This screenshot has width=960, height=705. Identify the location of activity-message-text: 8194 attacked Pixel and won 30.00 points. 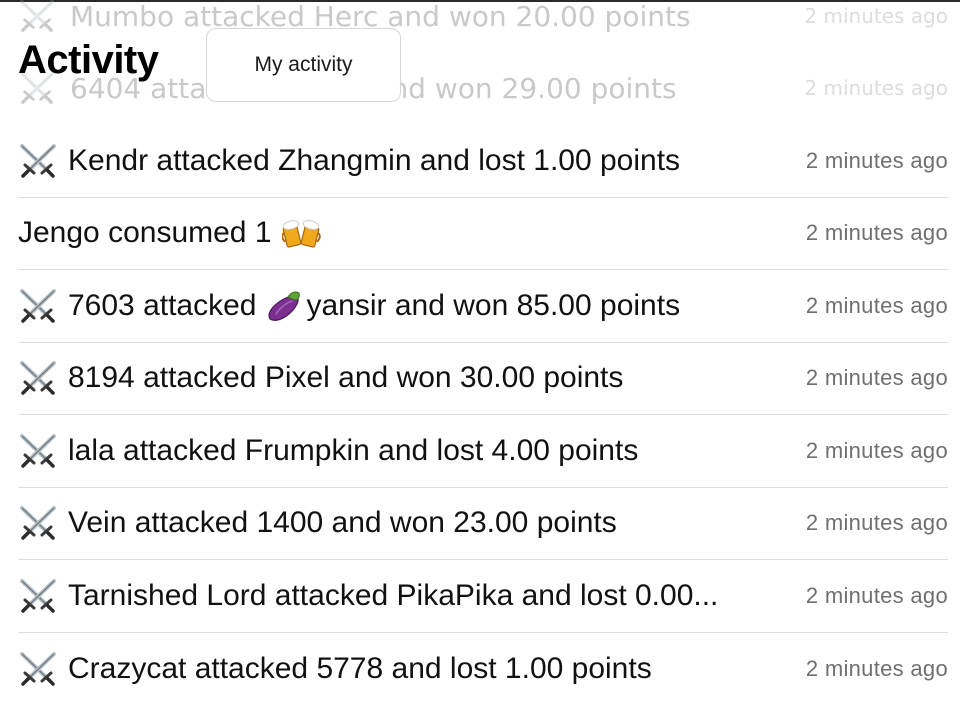
(345, 378).